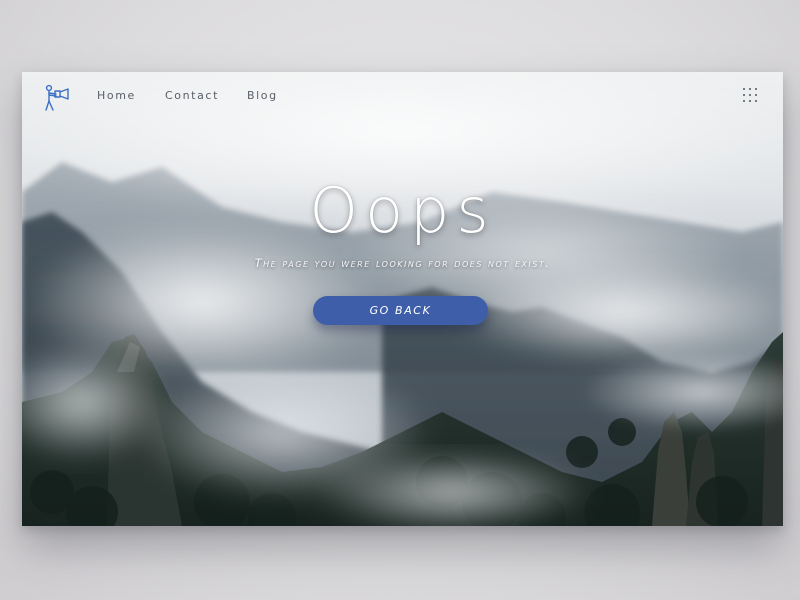  What do you see at coordinates (192, 95) in the screenshot?
I see `nav-link-contact: Contact` at bounding box center [192, 95].